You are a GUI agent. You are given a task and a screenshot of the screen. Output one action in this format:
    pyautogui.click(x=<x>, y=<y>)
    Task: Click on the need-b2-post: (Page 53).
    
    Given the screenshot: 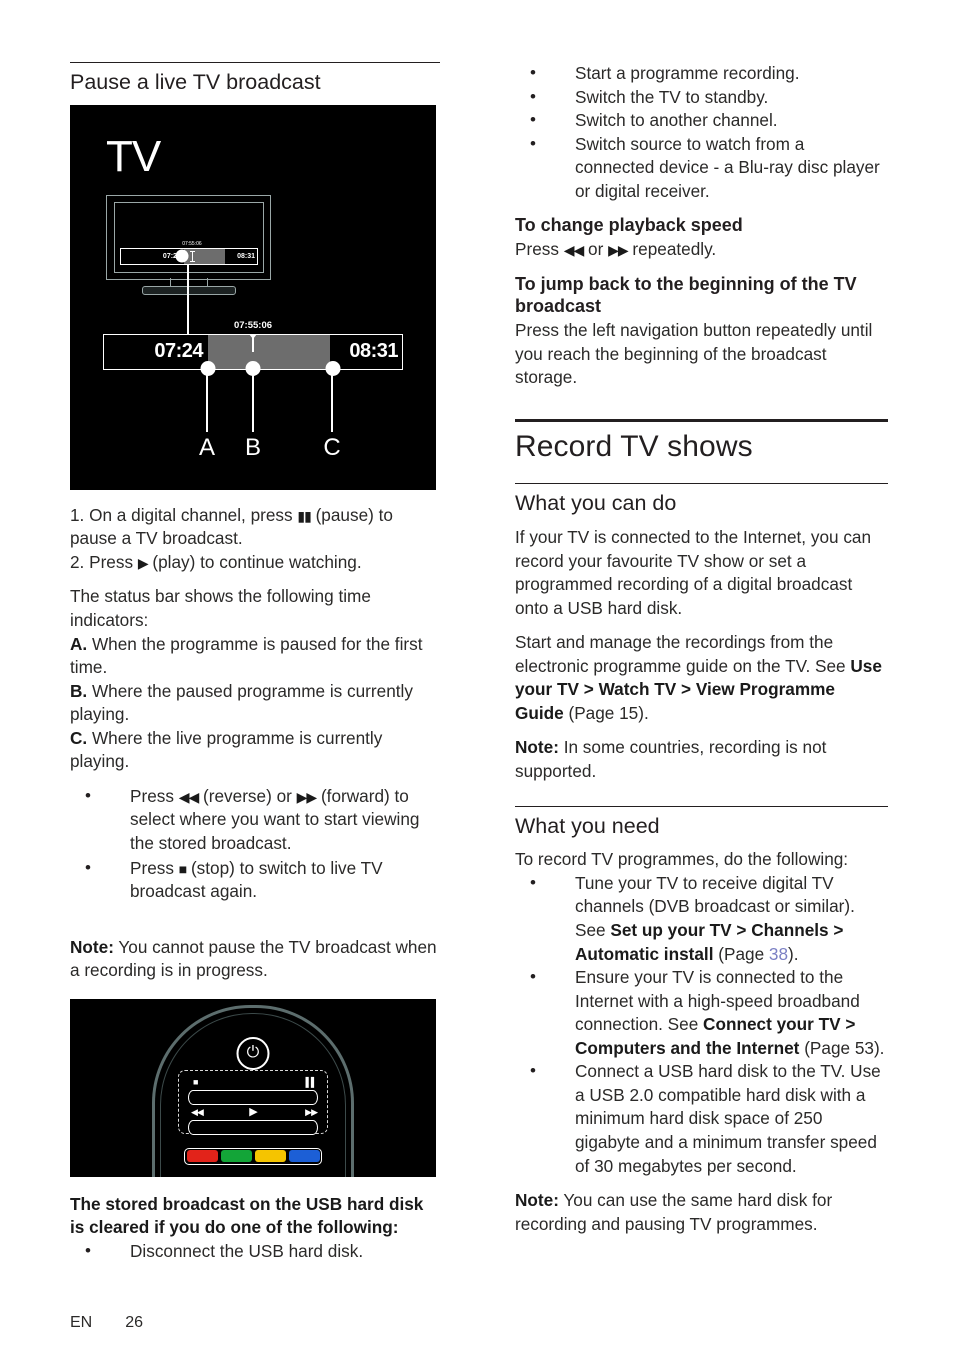 What is the action you would take?
    pyautogui.click(x=842, y=1047)
    